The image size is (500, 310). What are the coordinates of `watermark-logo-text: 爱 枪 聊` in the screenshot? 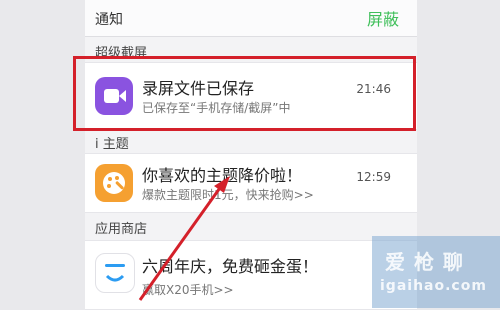 It's located at (424, 262).